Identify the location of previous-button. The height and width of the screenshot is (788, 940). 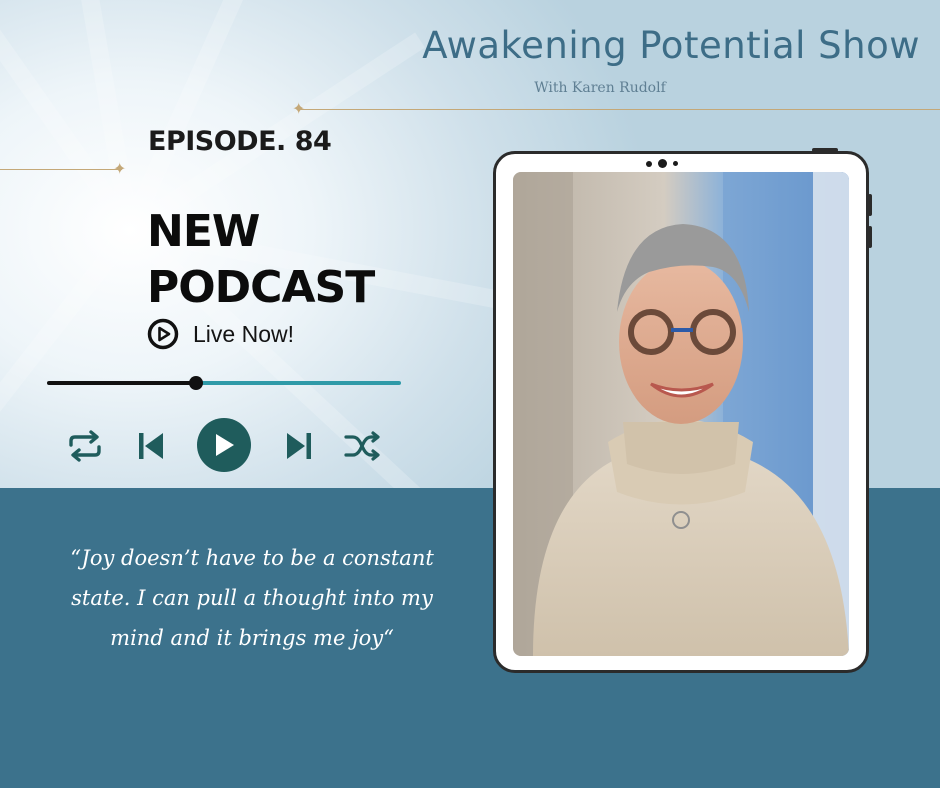
(151, 446).